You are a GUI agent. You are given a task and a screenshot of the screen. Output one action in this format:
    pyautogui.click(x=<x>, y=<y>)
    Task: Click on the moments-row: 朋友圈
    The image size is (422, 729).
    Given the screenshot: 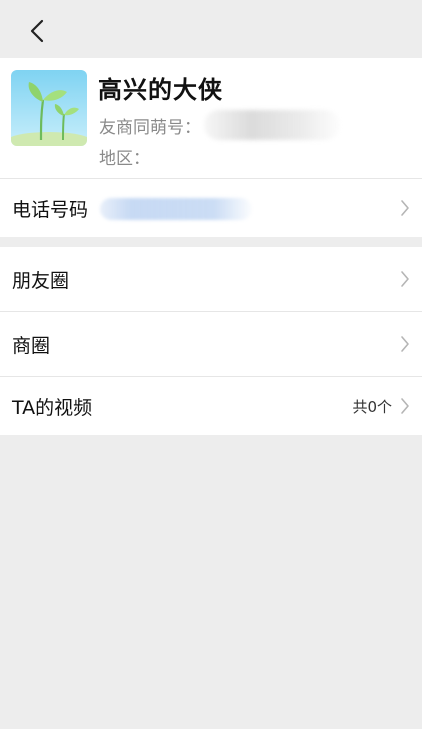 What is the action you would take?
    pyautogui.click(x=211, y=279)
    